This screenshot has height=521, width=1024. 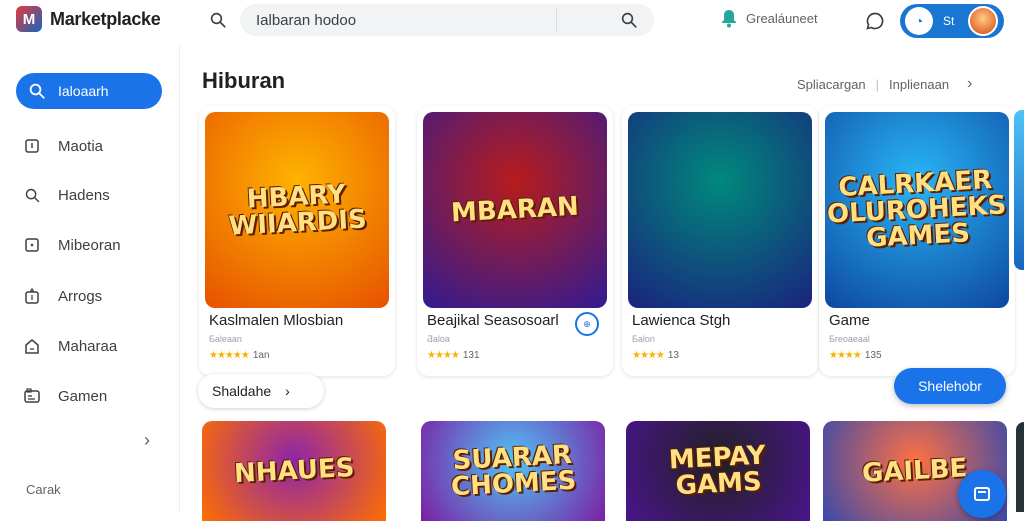 I want to click on app-rating: ★★★★ 13, so click(x=655, y=355).